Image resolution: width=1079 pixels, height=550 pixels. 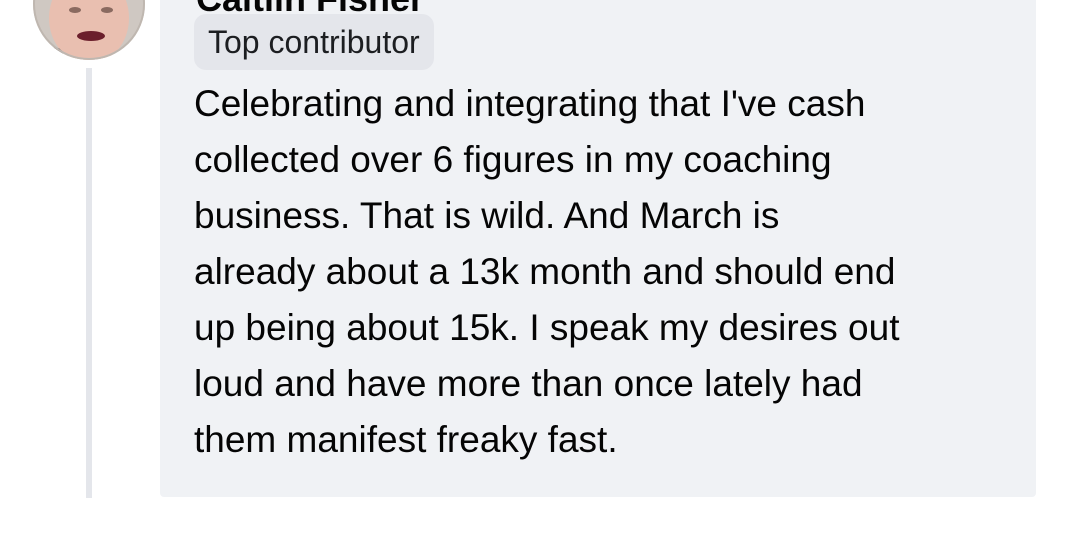 I want to click on avatar, so click(x=89, y=30).